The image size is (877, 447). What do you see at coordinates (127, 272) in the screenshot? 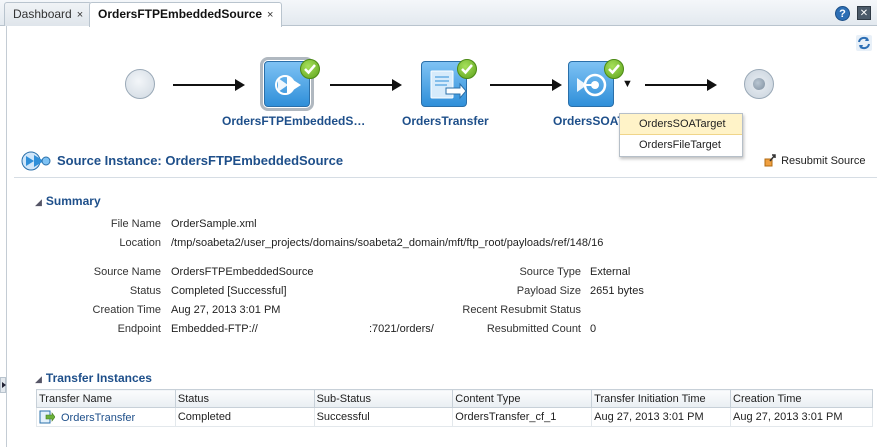
I see `source-name-label: Source Name` at bounding box center [127, 272].